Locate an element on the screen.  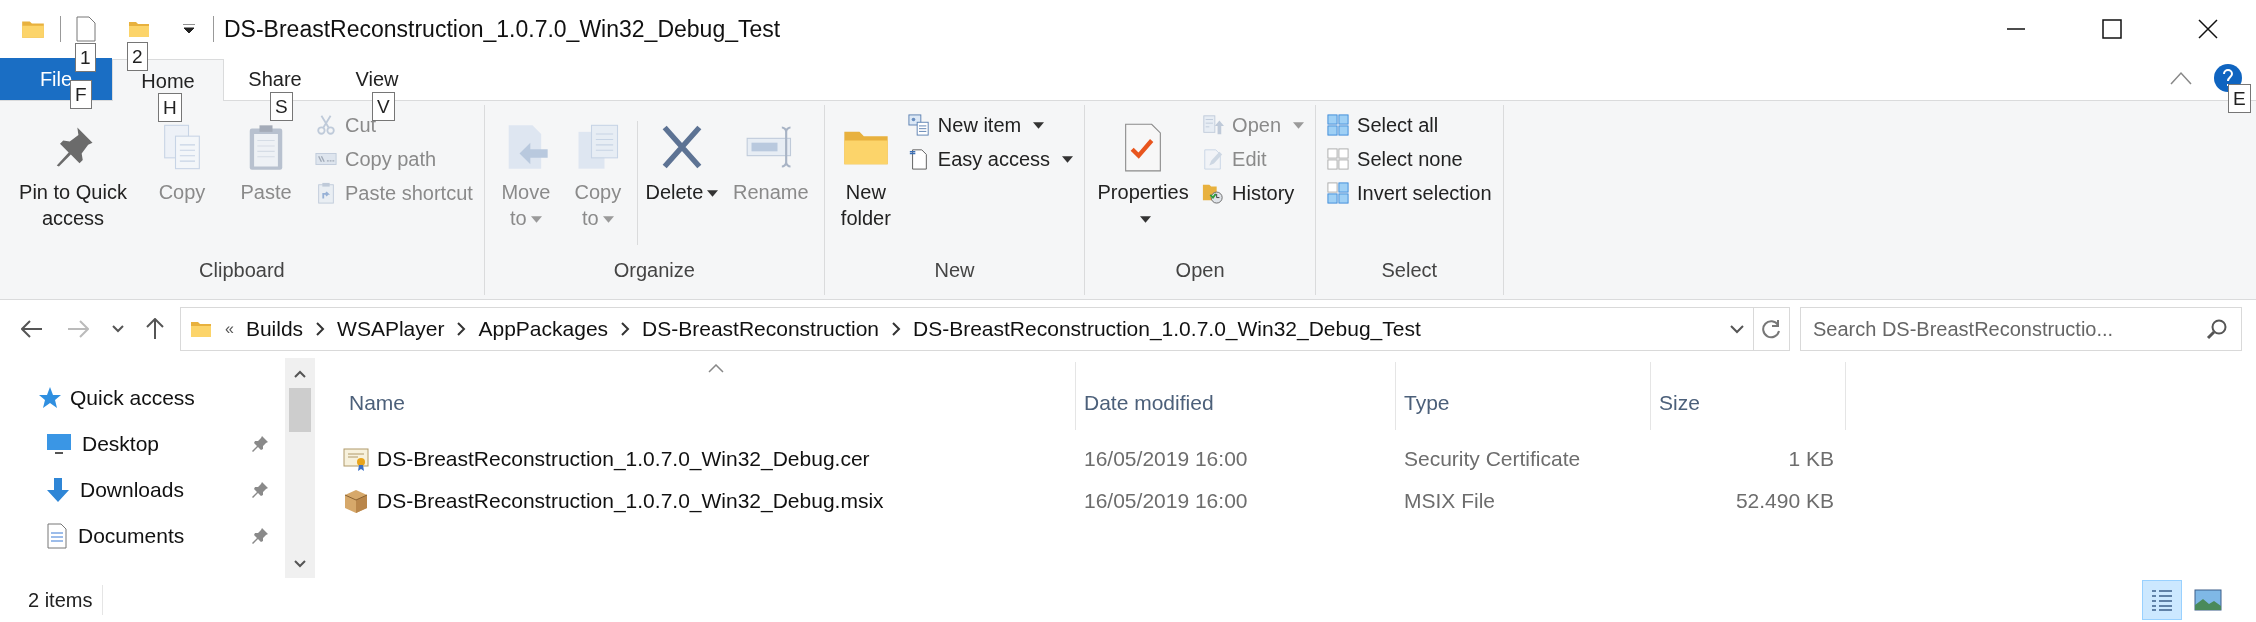
file-size: 1 KB is located at coordinates (1811, 459).